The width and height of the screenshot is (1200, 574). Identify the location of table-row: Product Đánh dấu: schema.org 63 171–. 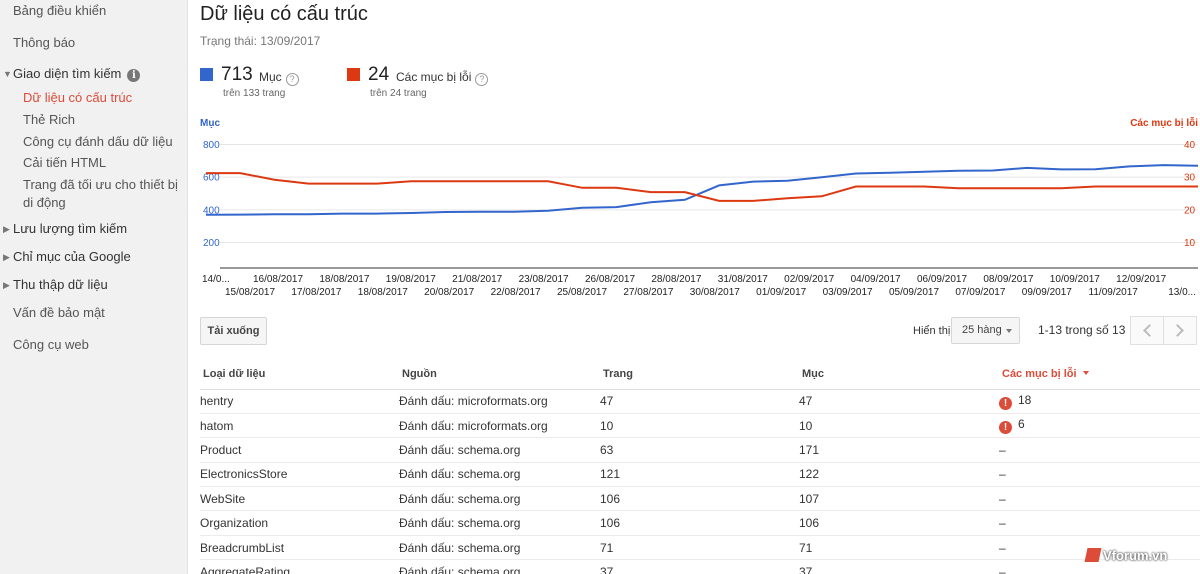
(700, 450).